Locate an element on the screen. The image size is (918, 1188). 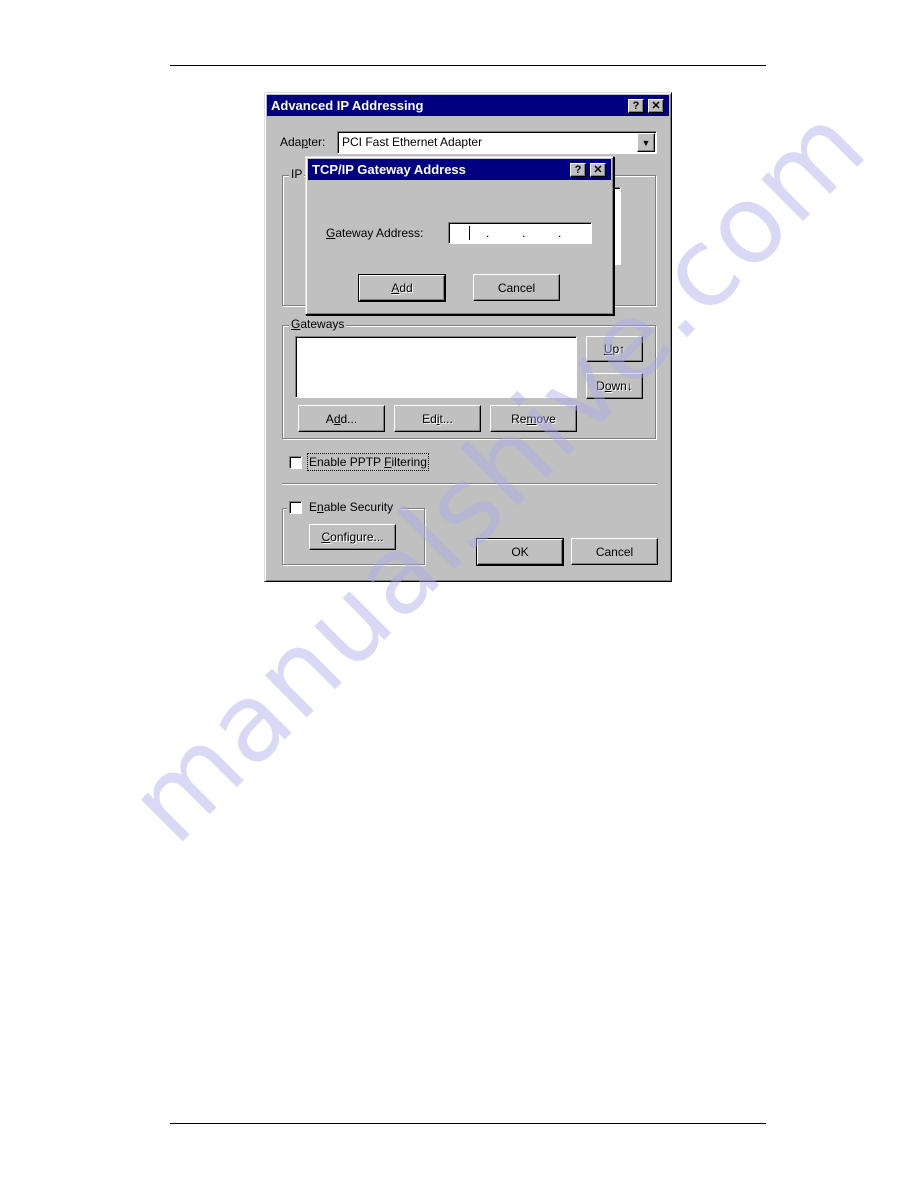
chevron-down-icon: ▼ is located at coordinates (646, 142).